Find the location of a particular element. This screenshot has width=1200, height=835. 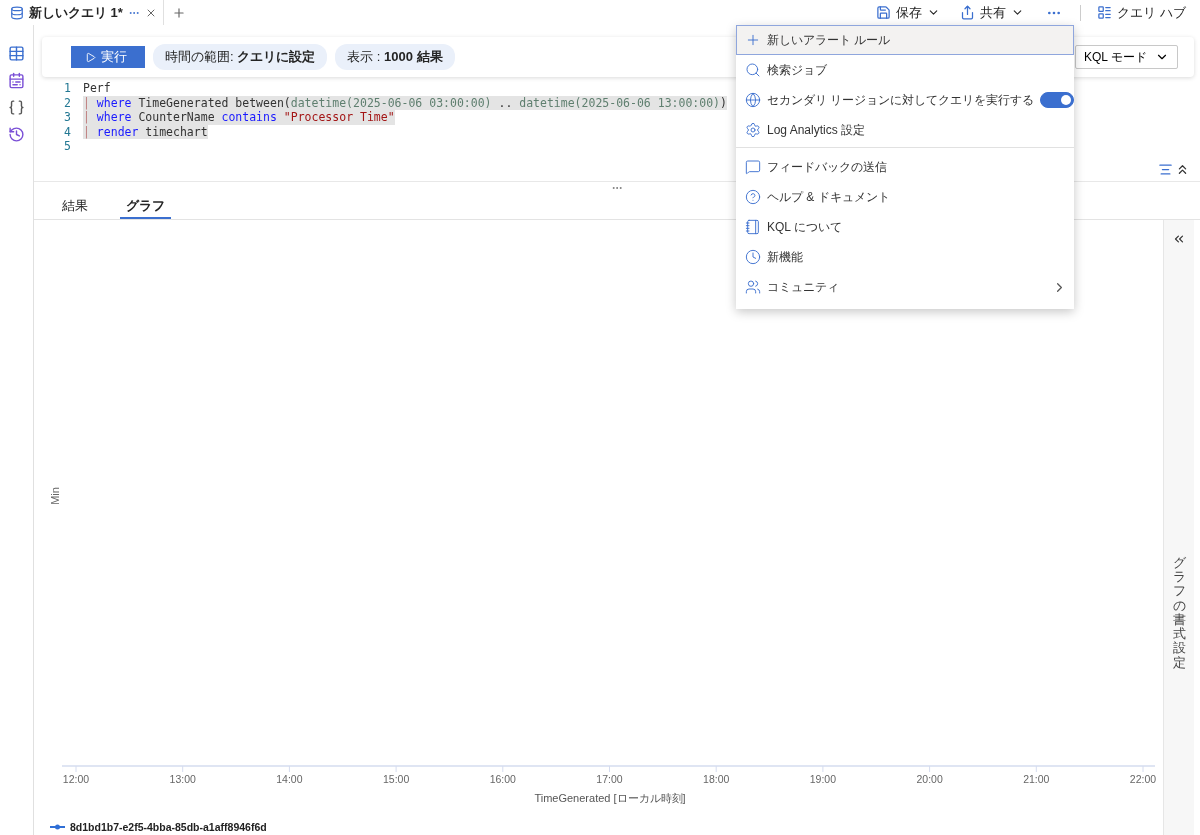

expand-icon is located at coordinates (1179, 239).